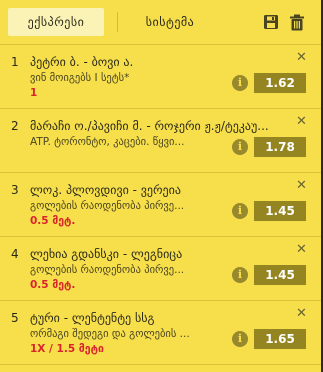 This screenshot has height=372, width=323. What do you see at coordinates (105, 190) in the screenshot?
I see `bet-match-title: ლოკ. პლოვდივი - ვერეია` at bounding box center [105, 190].